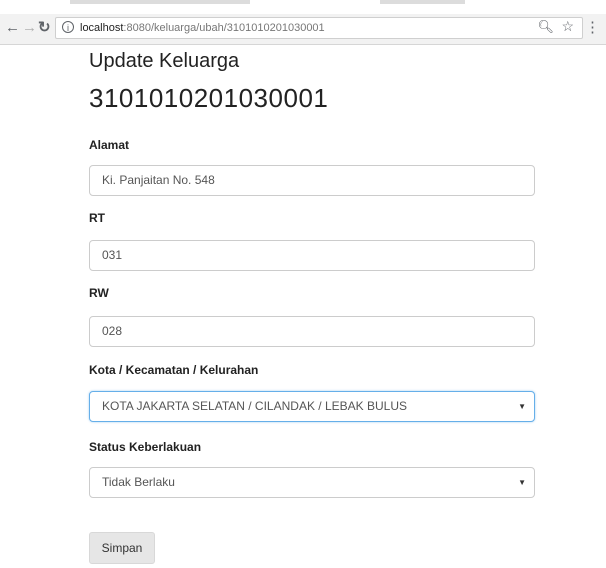 Image resolution: width=606 pixels, height=568 pixels. I want to click on kota-label: Kota / Kecamatan / Kelurahan, so click(174, 370).